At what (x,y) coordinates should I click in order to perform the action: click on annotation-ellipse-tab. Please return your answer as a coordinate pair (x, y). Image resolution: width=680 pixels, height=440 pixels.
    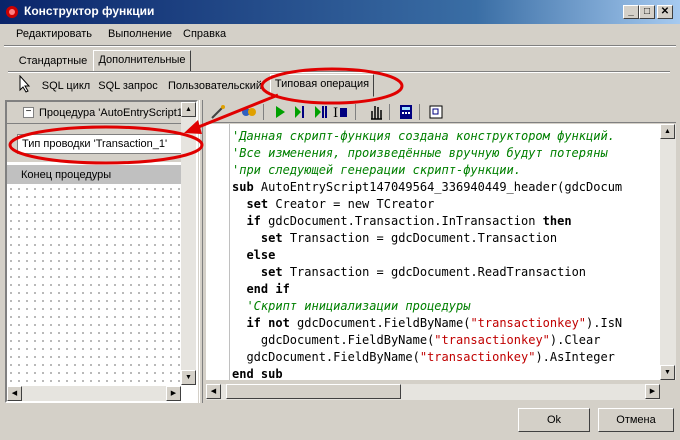
    Looking at the image, I should click on (332, 86).